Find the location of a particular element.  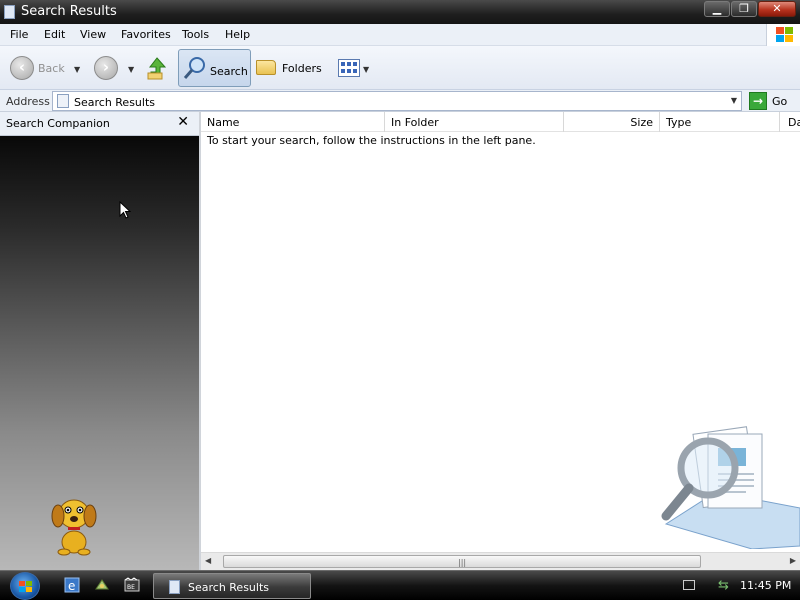

address-input: Search Results ▼ is located at coordinates (397, 101).